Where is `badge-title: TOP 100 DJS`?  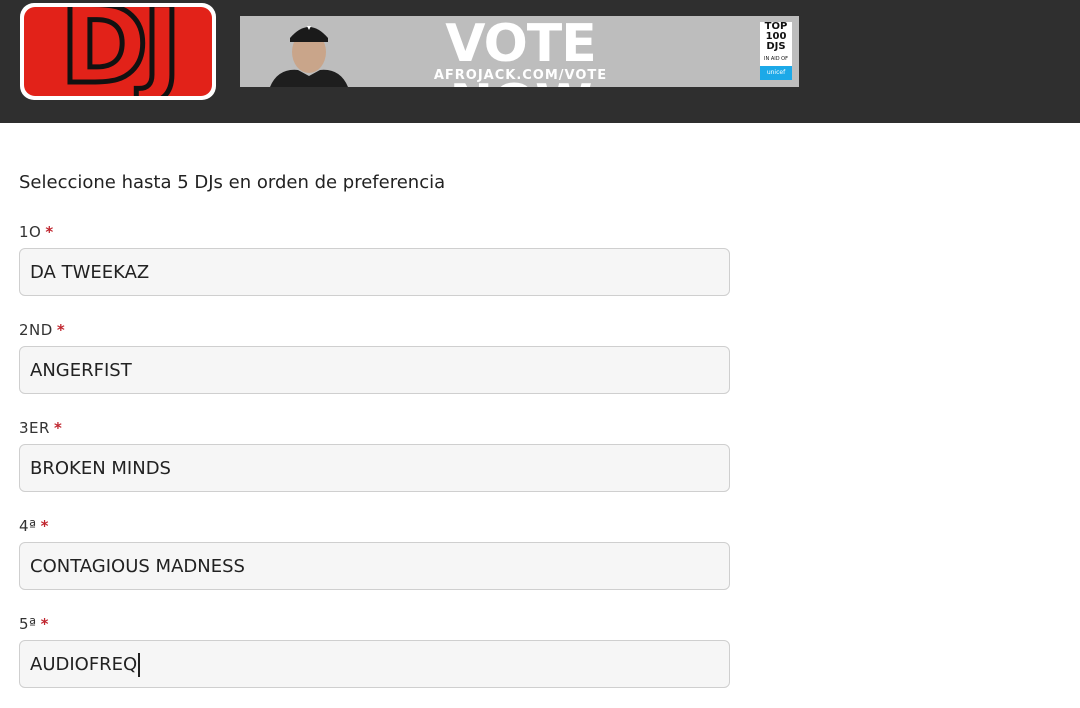
badge-title: TOP 100 DJS is located at coordinates (776, 36).